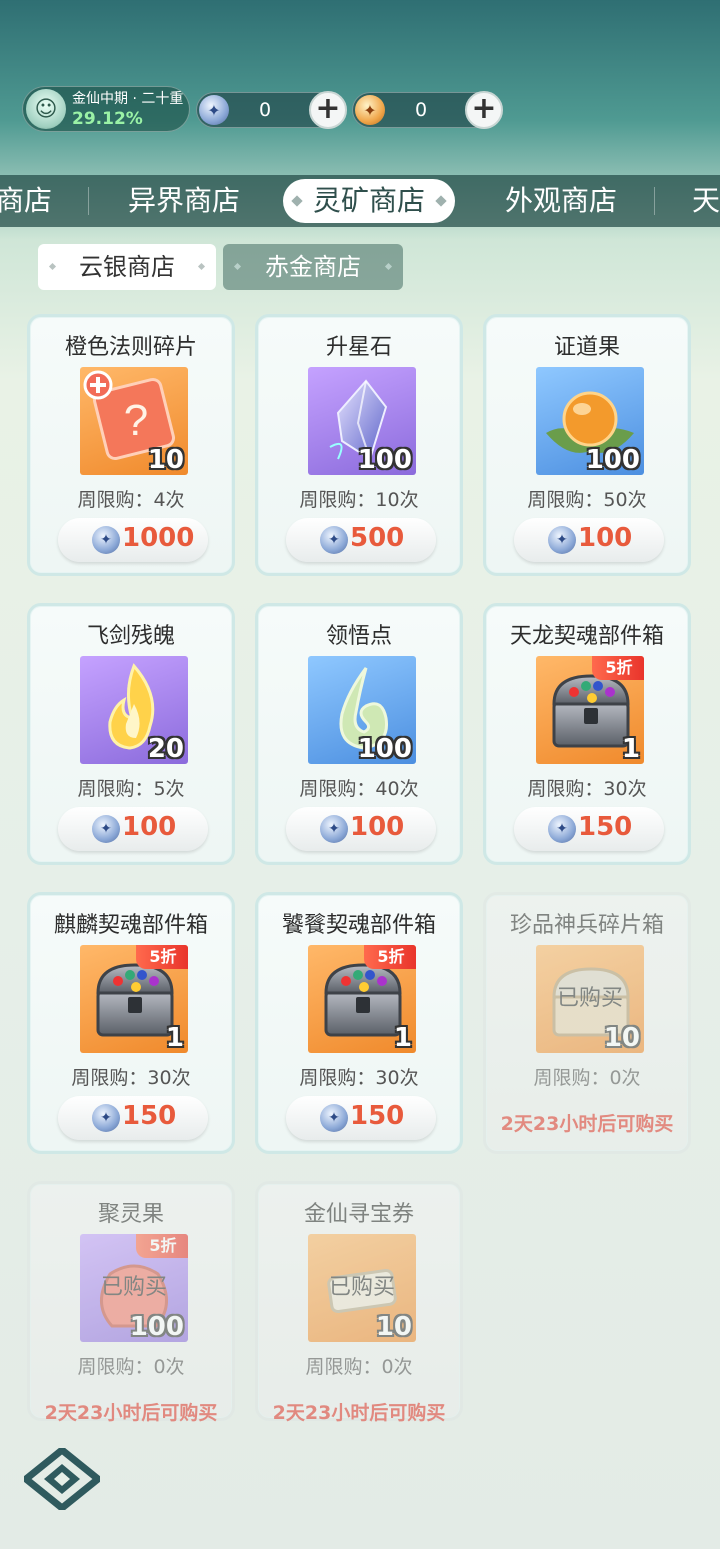 This screenshot has height=1549, width=720. What do you see at coordinates (359, 789) in the screenshot?
I see `purchase-limit: 周限购：40次` at bounding box center [359, 789].